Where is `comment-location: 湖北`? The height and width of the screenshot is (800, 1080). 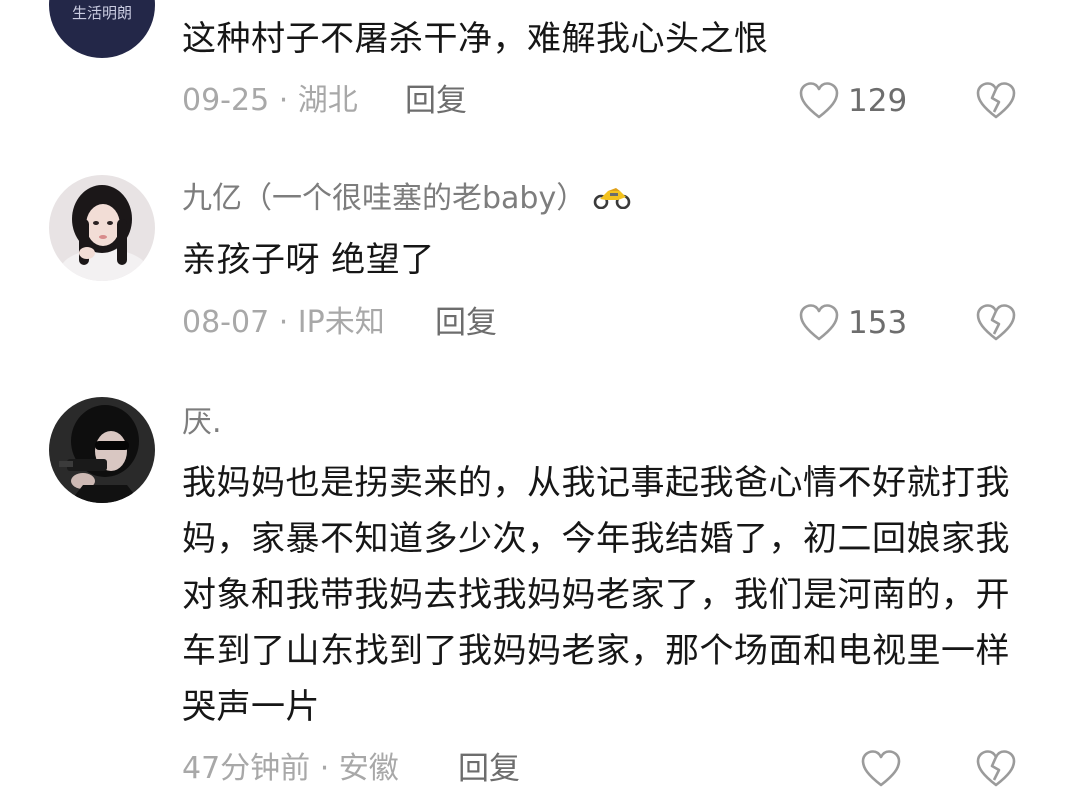
comment-location: 湖北 is located at coordinates (327, 100).